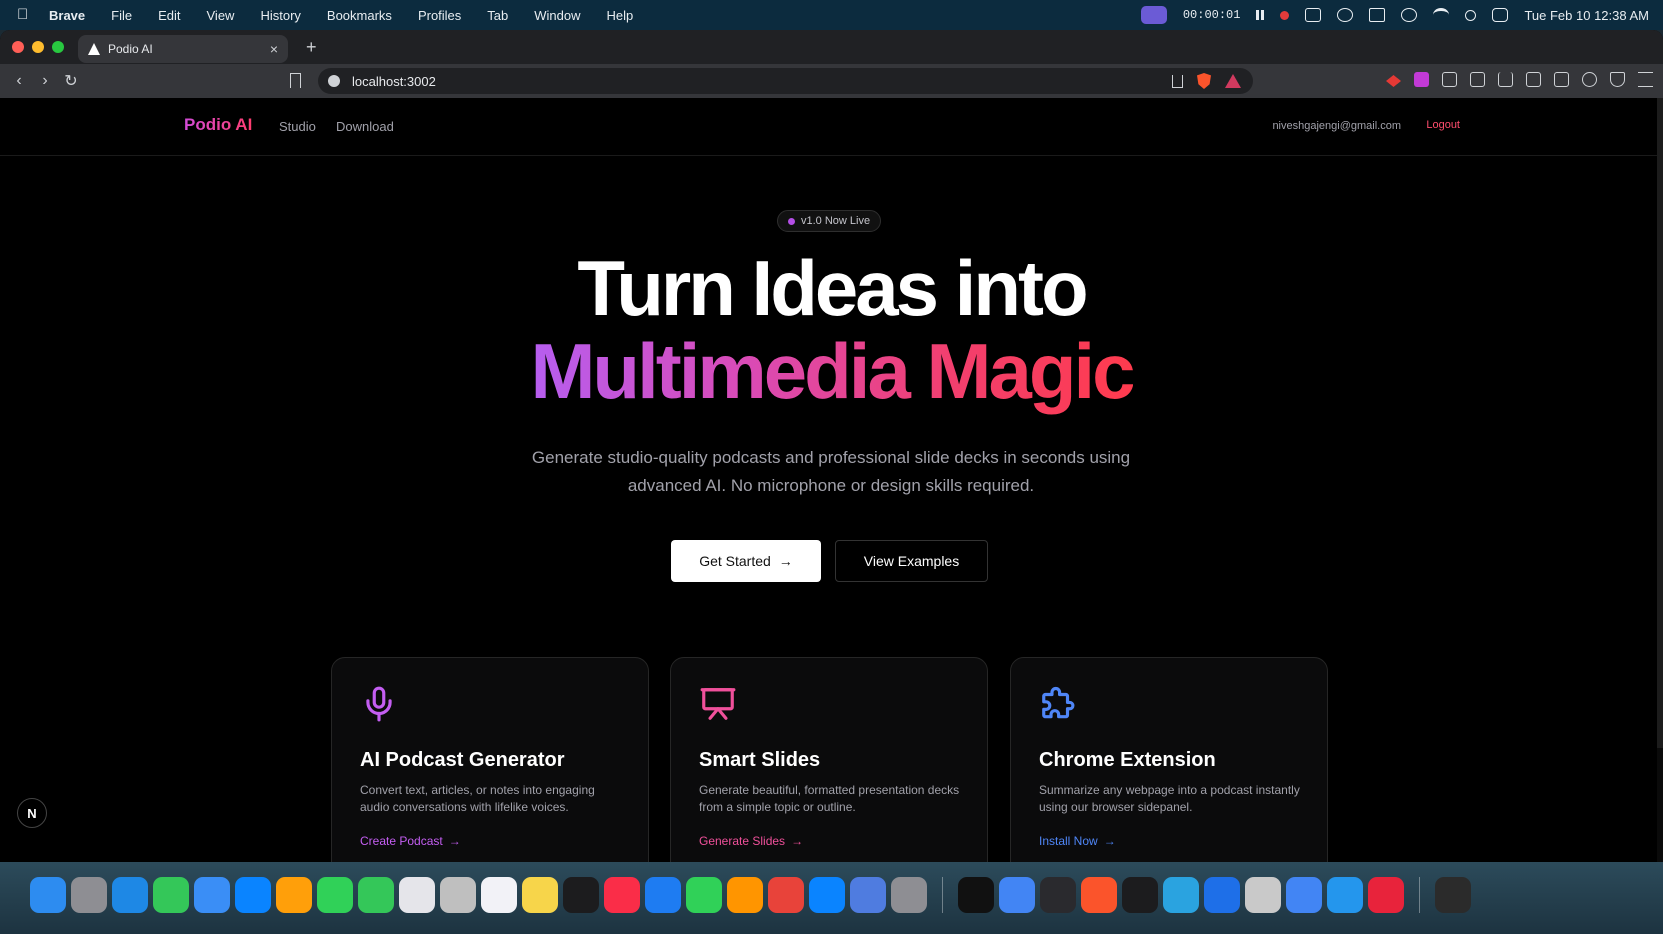 This screenshot has height=934, width=1663. What do you see at coordinates (439, 15) in the screenshot?
I see `menu-profiles: Profiles` at bounding box center [439, 15].